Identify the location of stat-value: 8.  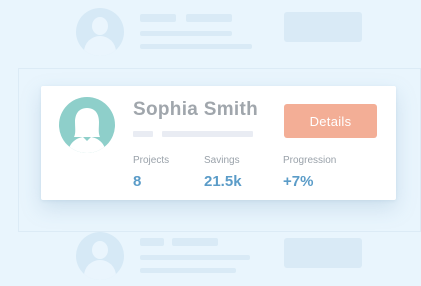
(137, 181).